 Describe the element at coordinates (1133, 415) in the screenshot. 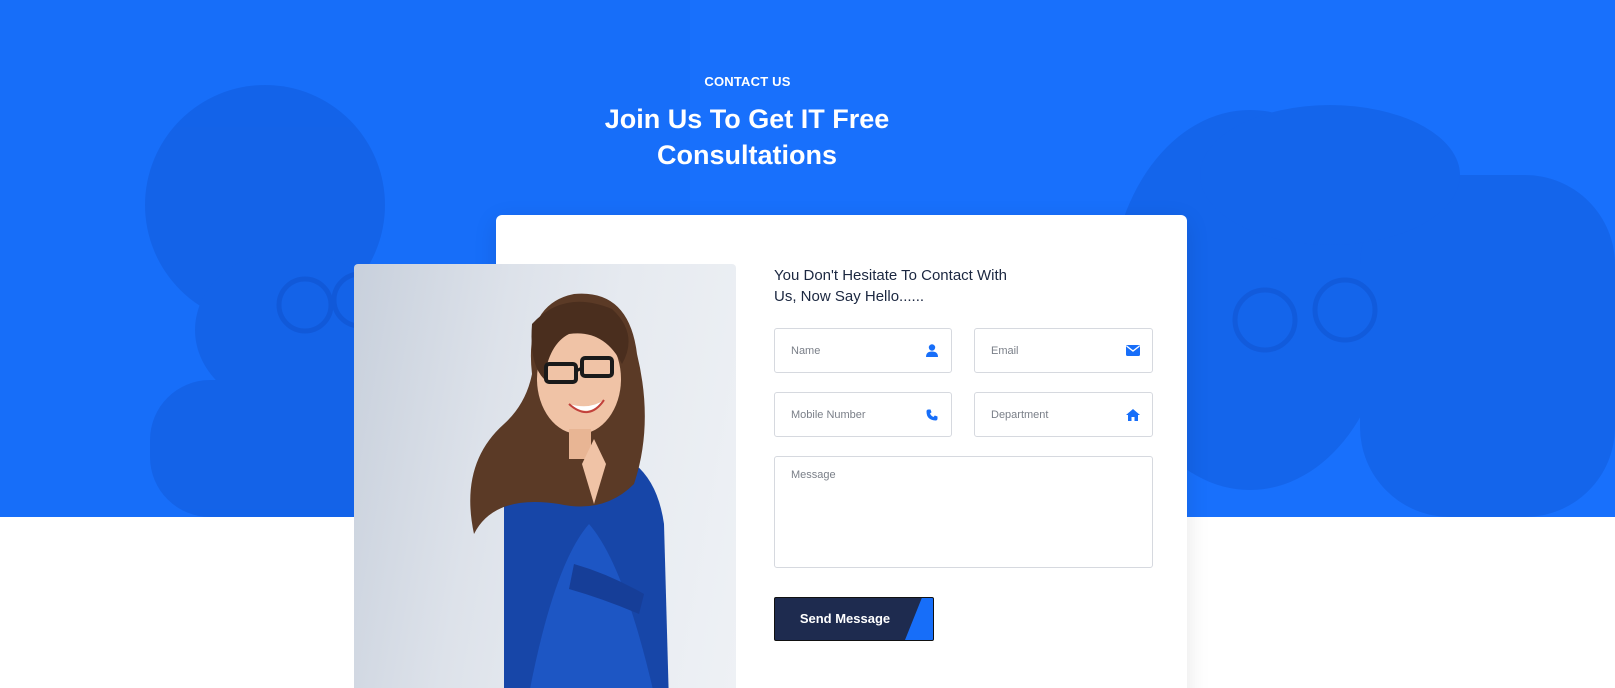

I see `home-icon` at that location.